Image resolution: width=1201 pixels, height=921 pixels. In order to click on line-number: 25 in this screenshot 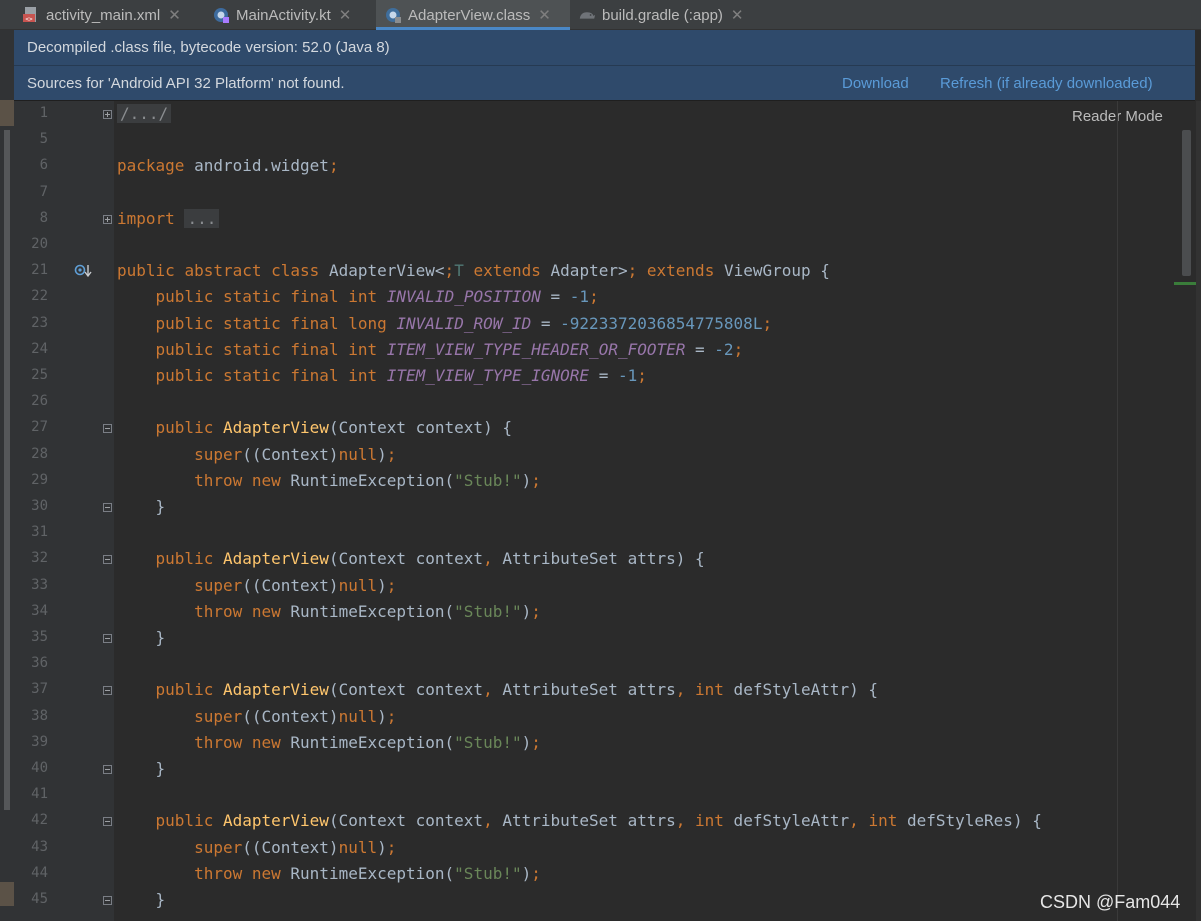, I will do `click(39, 375)`.